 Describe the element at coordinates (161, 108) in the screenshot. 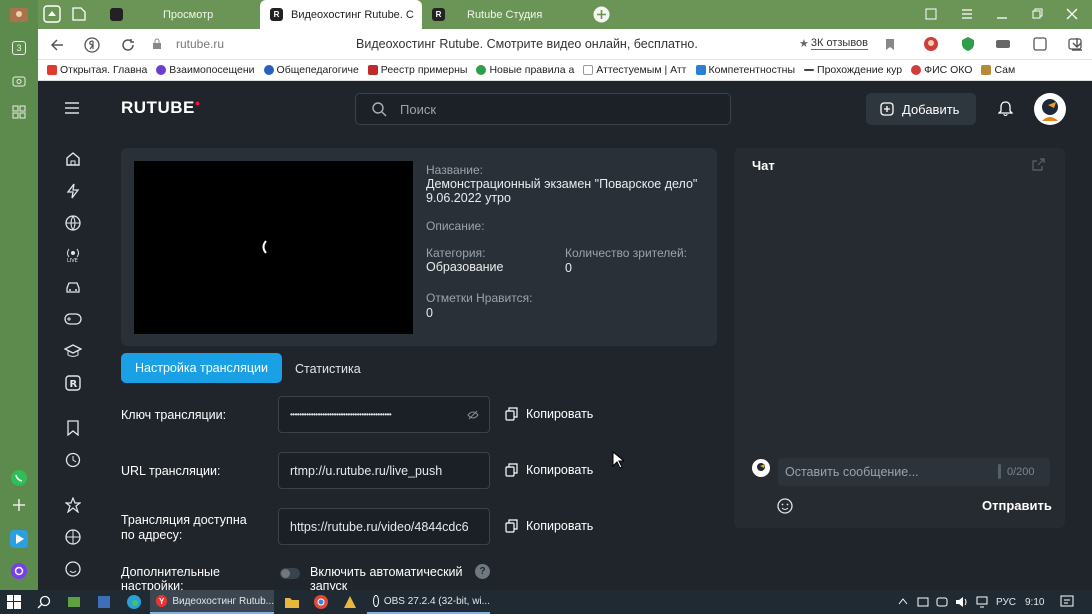

I see `rutube-logo: RUTUBE●` at that location.